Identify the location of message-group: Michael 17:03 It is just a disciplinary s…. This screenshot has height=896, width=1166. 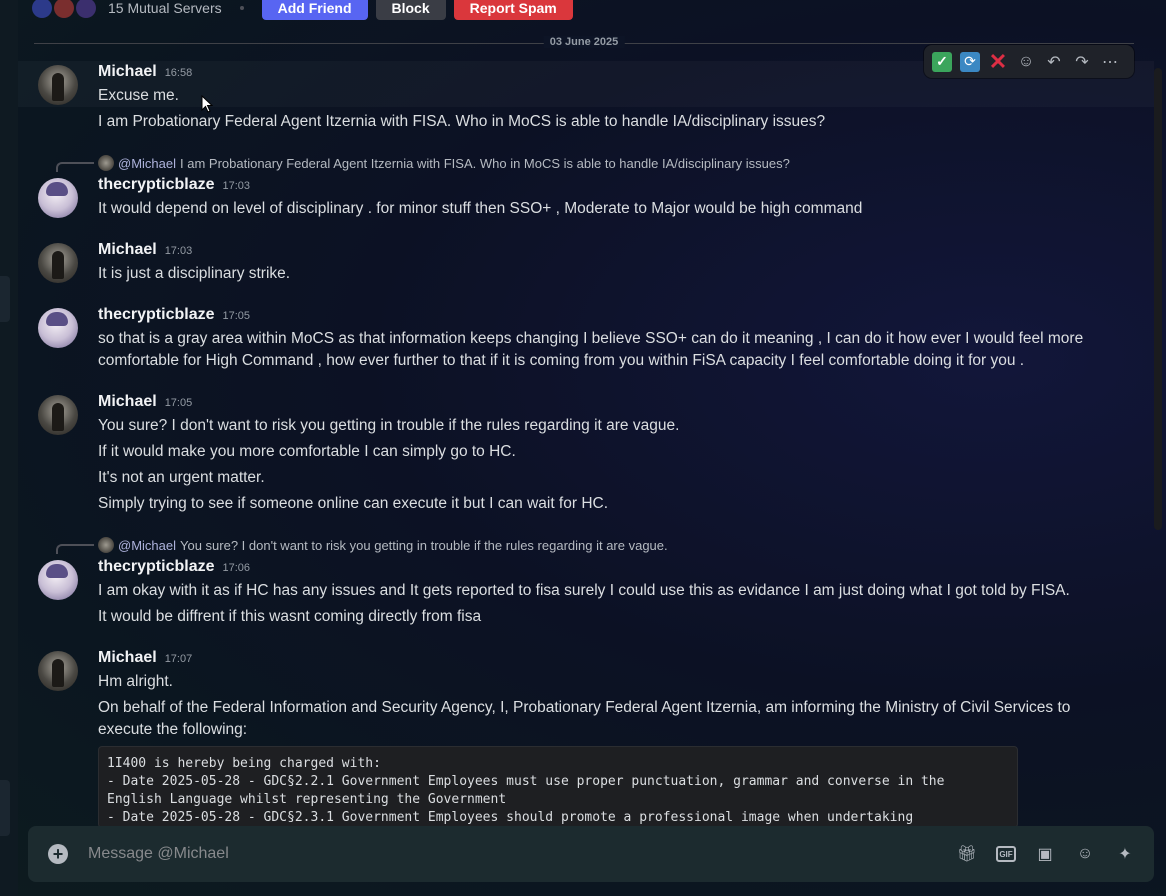
(606, 263).